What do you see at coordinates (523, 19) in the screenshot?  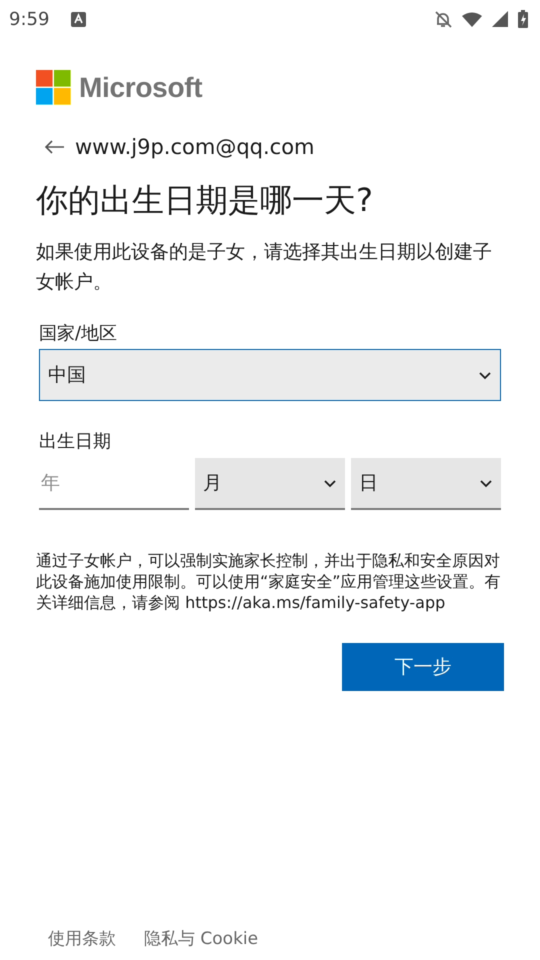 I see `battery-charging-icon` at bounding box center [523, 19].